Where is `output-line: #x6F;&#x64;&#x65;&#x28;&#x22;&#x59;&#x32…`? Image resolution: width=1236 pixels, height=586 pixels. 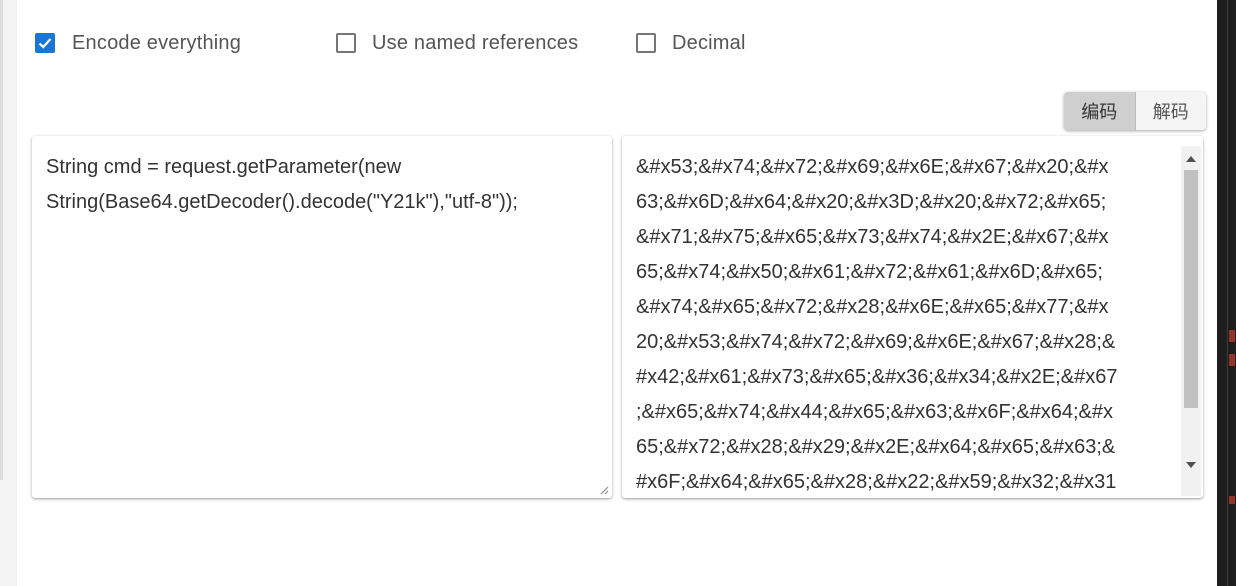
output-line: #x6F;&#x64;&#x65;&#x28;&#x22;&#x59;&#x32… is located at coordinates (876, 482).